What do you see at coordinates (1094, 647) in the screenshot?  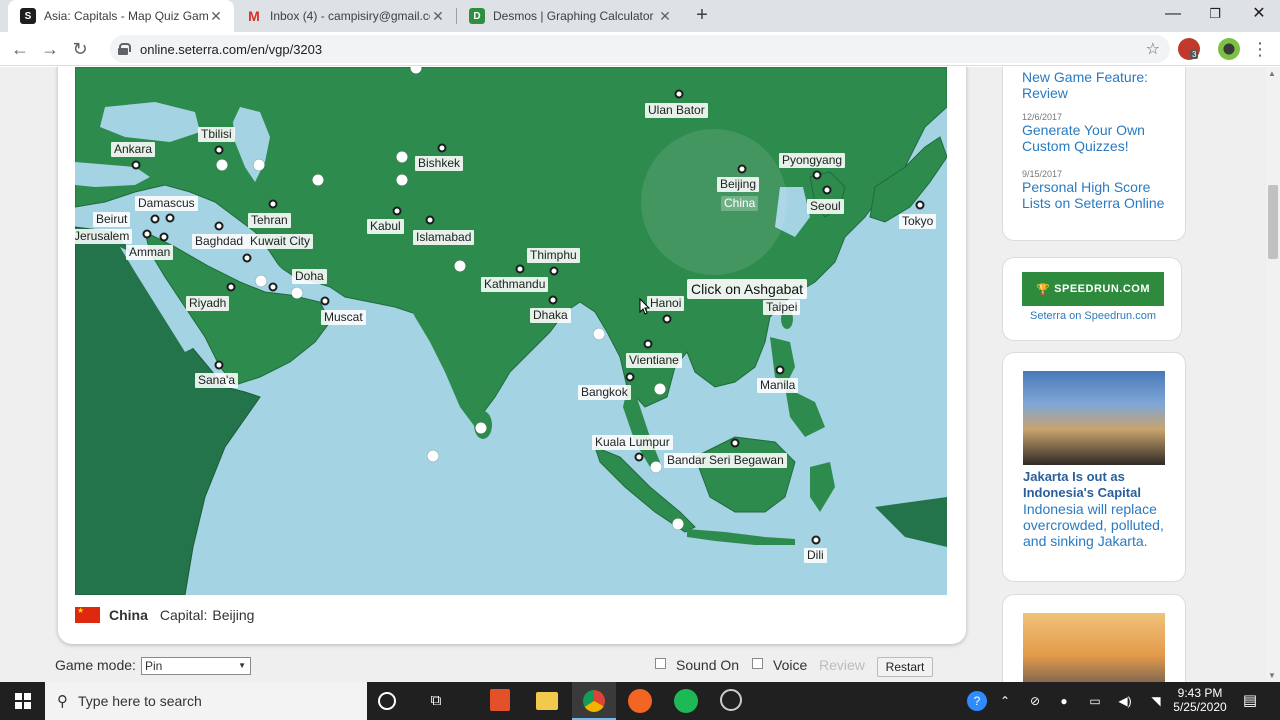 I see `skyline-photo` at bounding box center [1094, 647].